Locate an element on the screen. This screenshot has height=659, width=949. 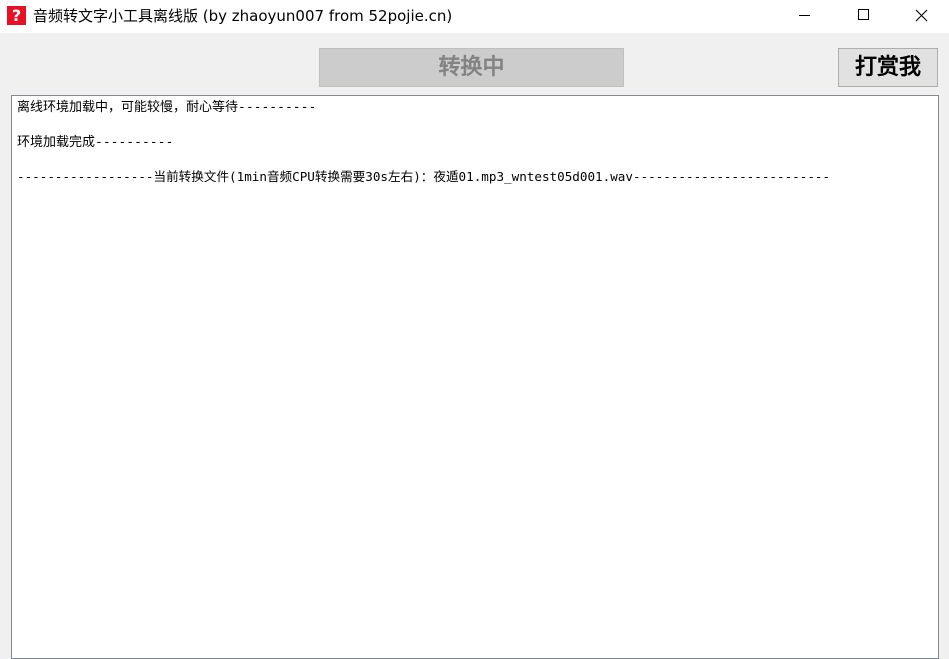
maximize-icon is located at coordinates (863, 14).